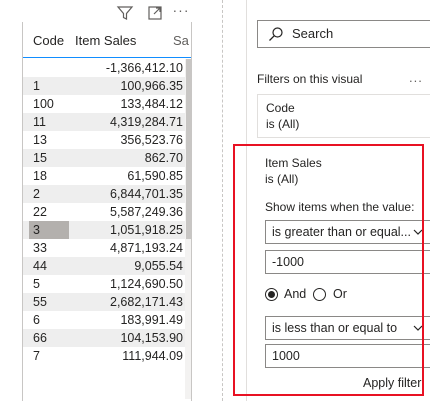  Describe the element at coordinates (146, 212) in the screenshot. I see `cell-item-sales: 5,587,249.36` at that location.